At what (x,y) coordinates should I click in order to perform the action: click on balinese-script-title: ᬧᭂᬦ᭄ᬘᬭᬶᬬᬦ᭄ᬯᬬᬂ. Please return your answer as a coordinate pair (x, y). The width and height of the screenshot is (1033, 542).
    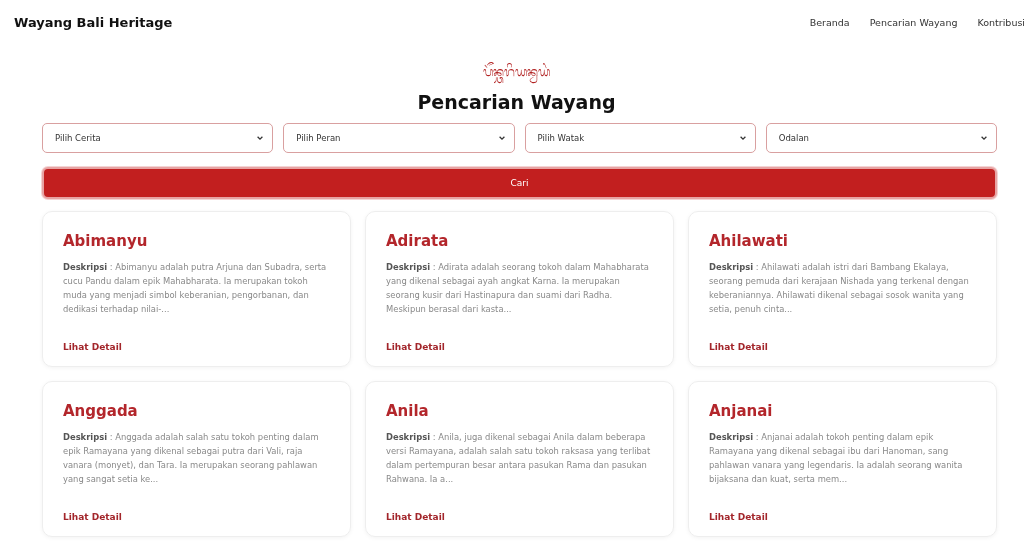
    Looking at the image, I should click on (516, 73).